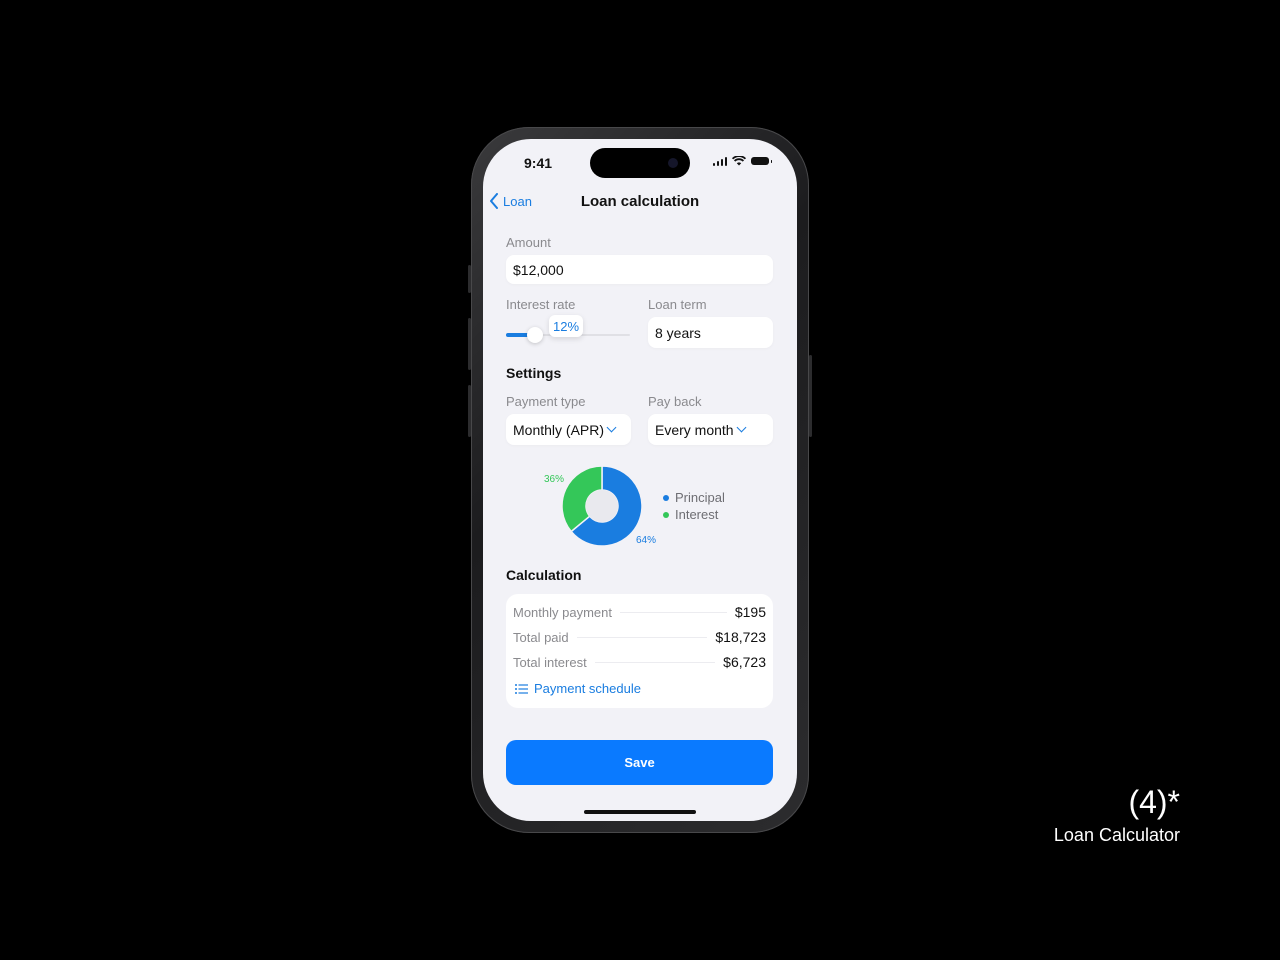  Describe the element at coordinates (666, 497) in the screenshot. I see `legend-dot-principal` at that location.